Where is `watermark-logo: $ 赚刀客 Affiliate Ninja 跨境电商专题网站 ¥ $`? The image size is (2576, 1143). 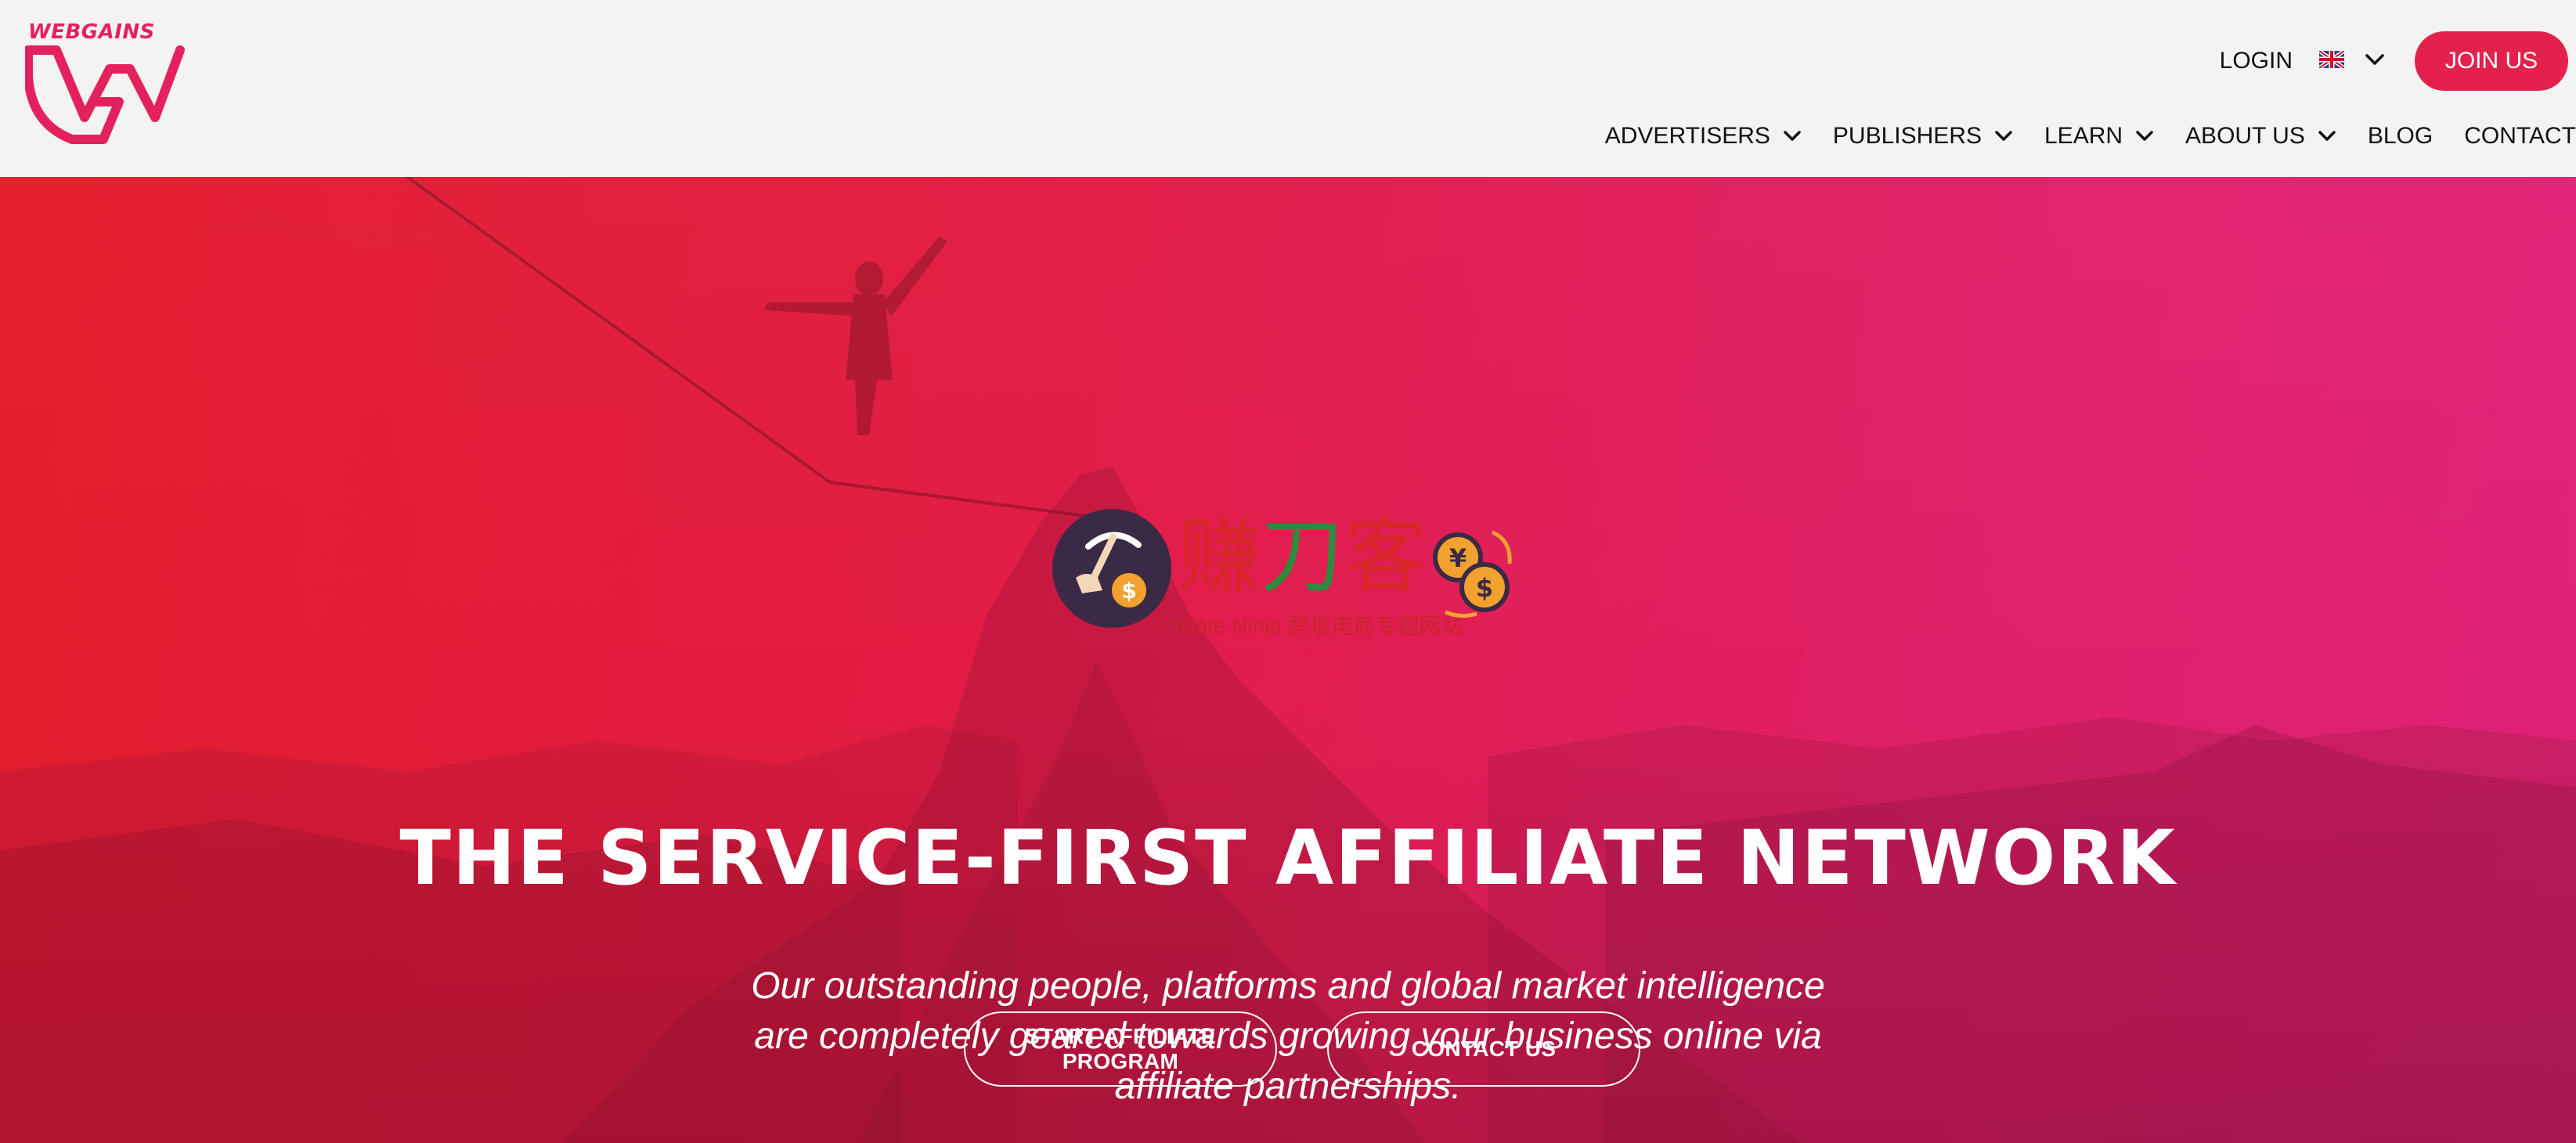
watermark-logo: $ 赚刀客 Affiliate Ninja 跨境电商专题网站 ¥ $ is located at coordinates (1287, 573).